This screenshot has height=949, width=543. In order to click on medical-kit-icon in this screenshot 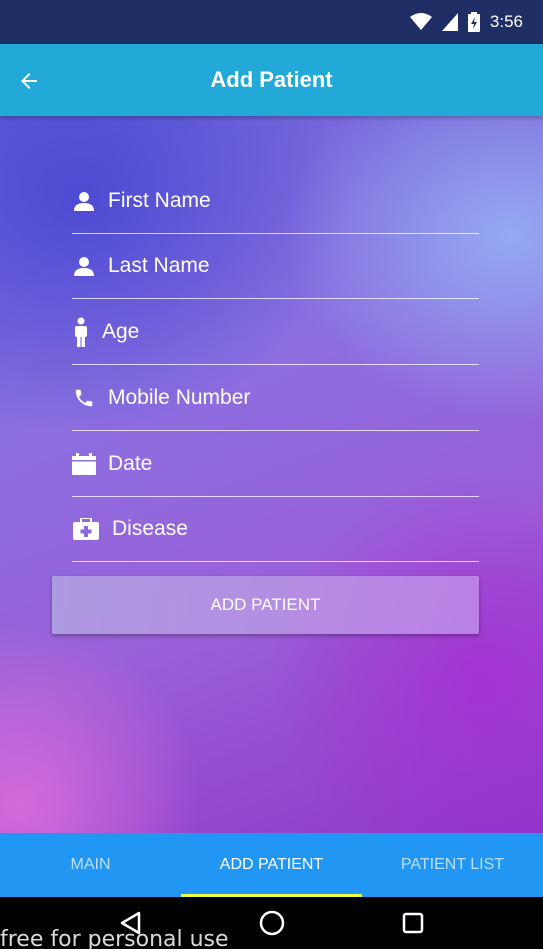, I will do `click(86, 529)`.